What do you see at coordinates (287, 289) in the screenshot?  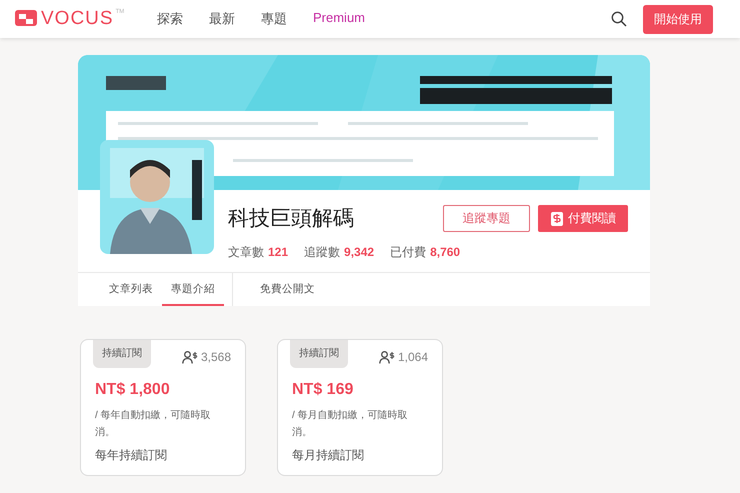 I see `tab: 免費公開文` at bounding box center [287, 289].